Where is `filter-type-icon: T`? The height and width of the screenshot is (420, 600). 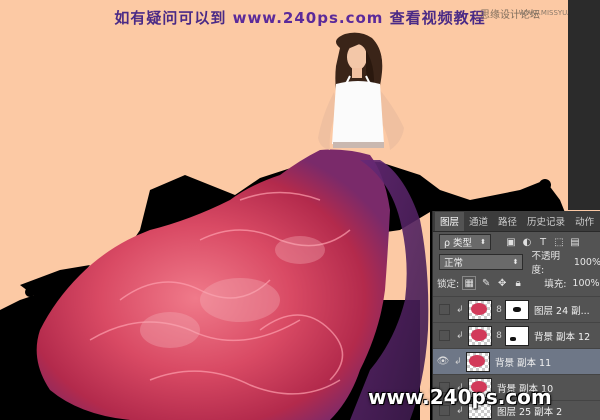
filter-type-icon: T is located at coordinates (543, 242).